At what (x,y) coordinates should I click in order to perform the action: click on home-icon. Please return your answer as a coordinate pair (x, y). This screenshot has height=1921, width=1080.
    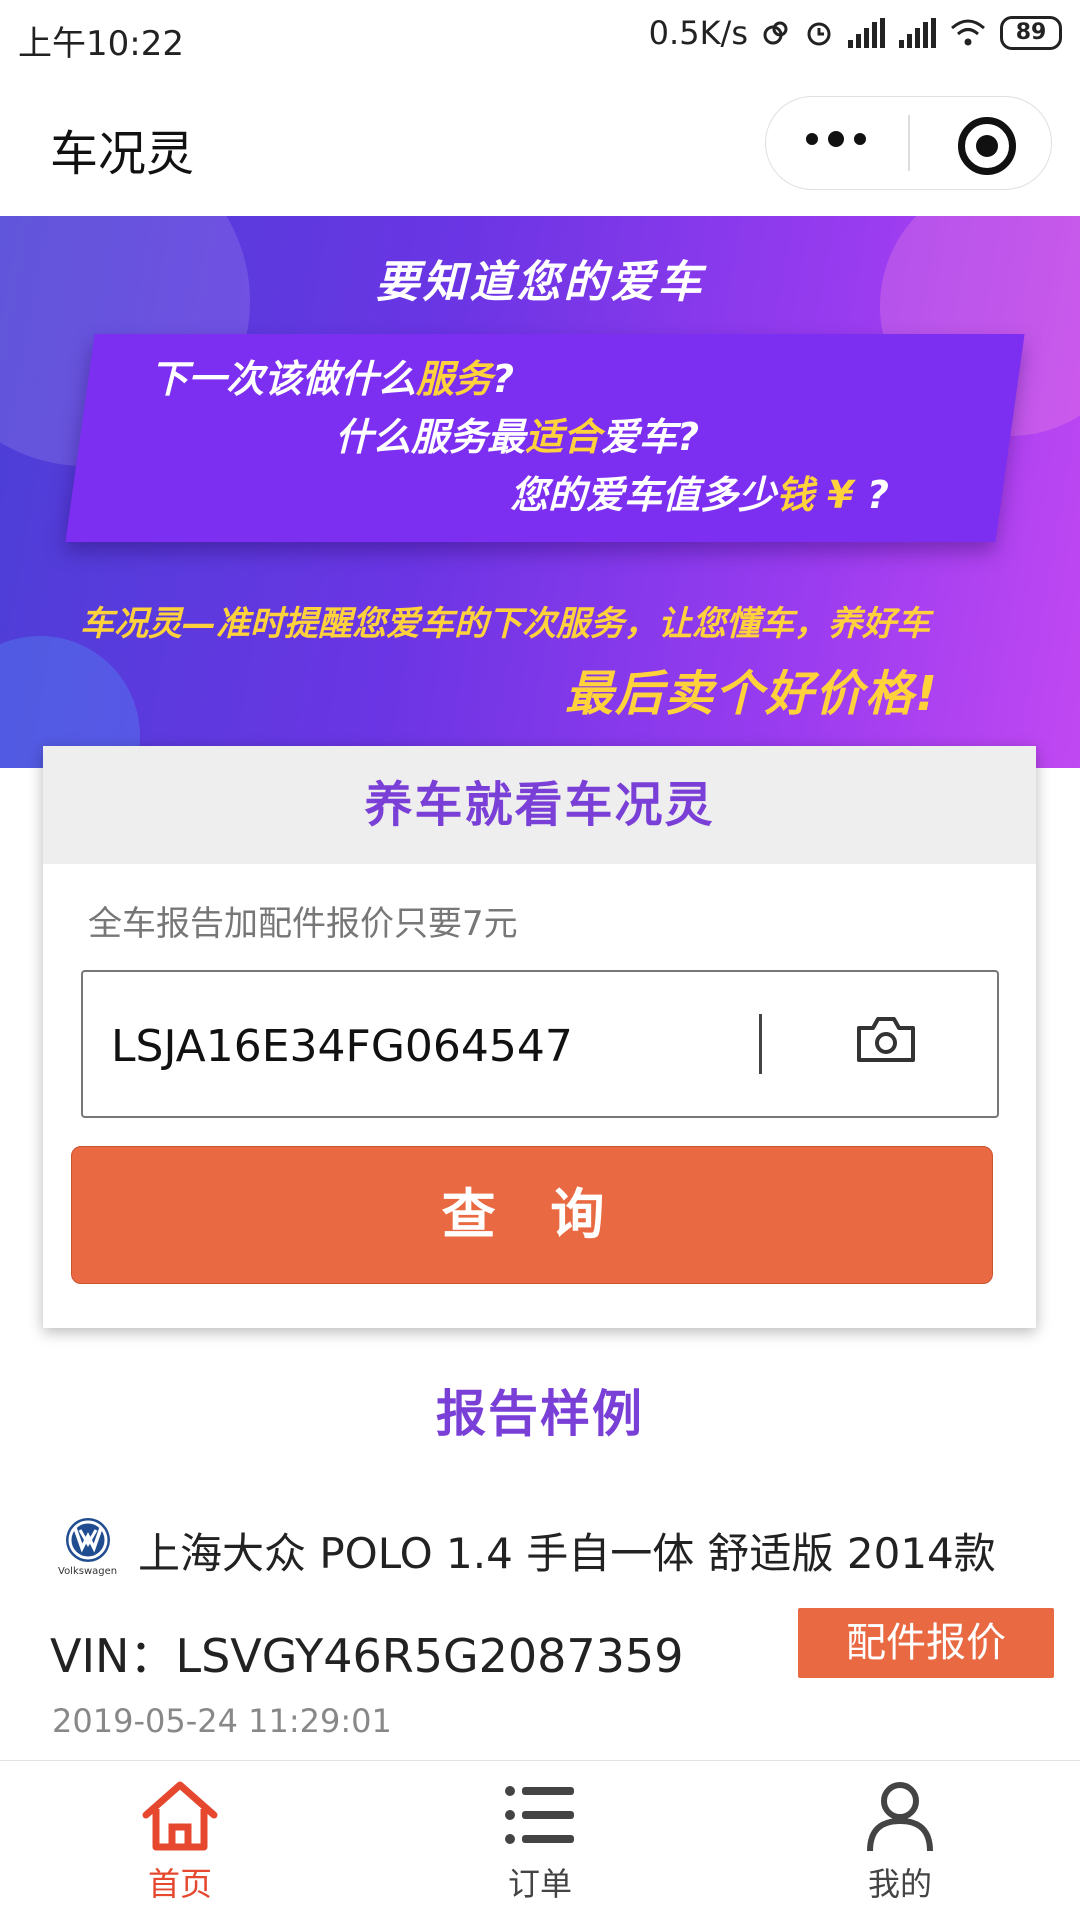
    Looking at the image, I should click on (180, 1816).